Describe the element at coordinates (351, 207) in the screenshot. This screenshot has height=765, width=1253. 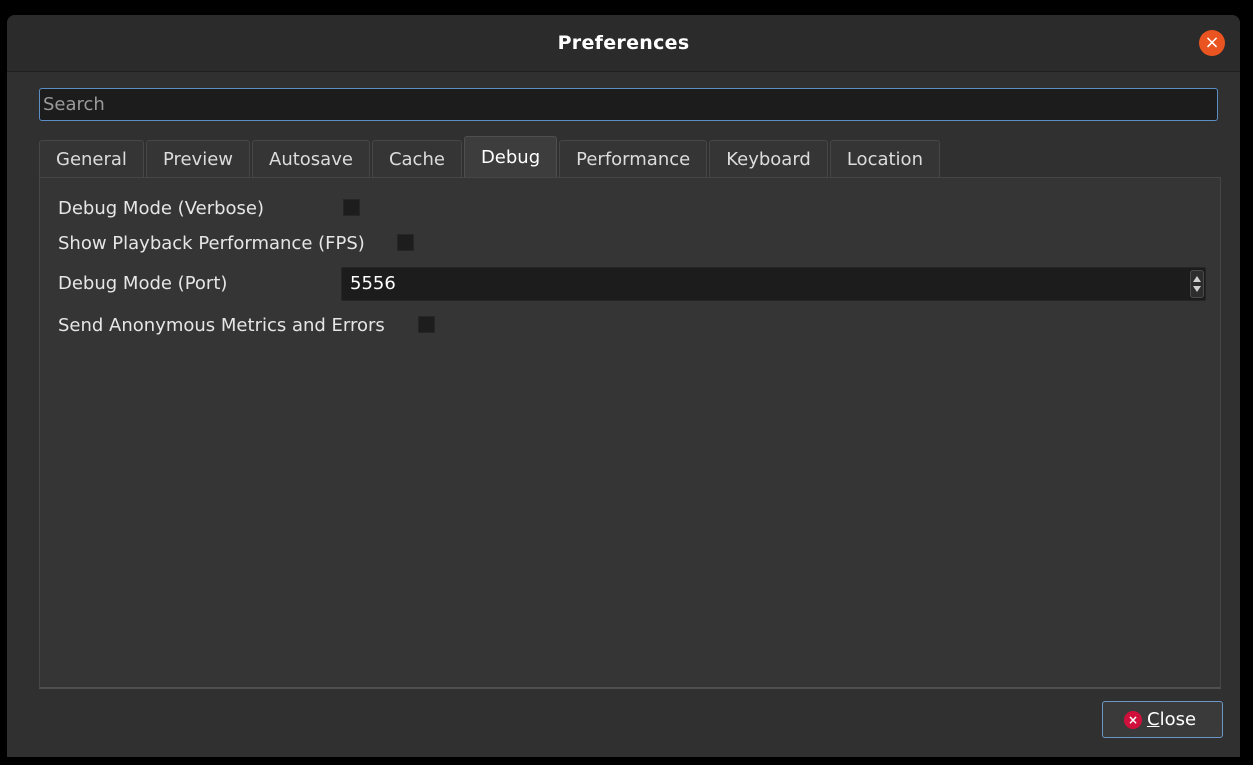
I see `debug-verbose-checkbox` at that location.